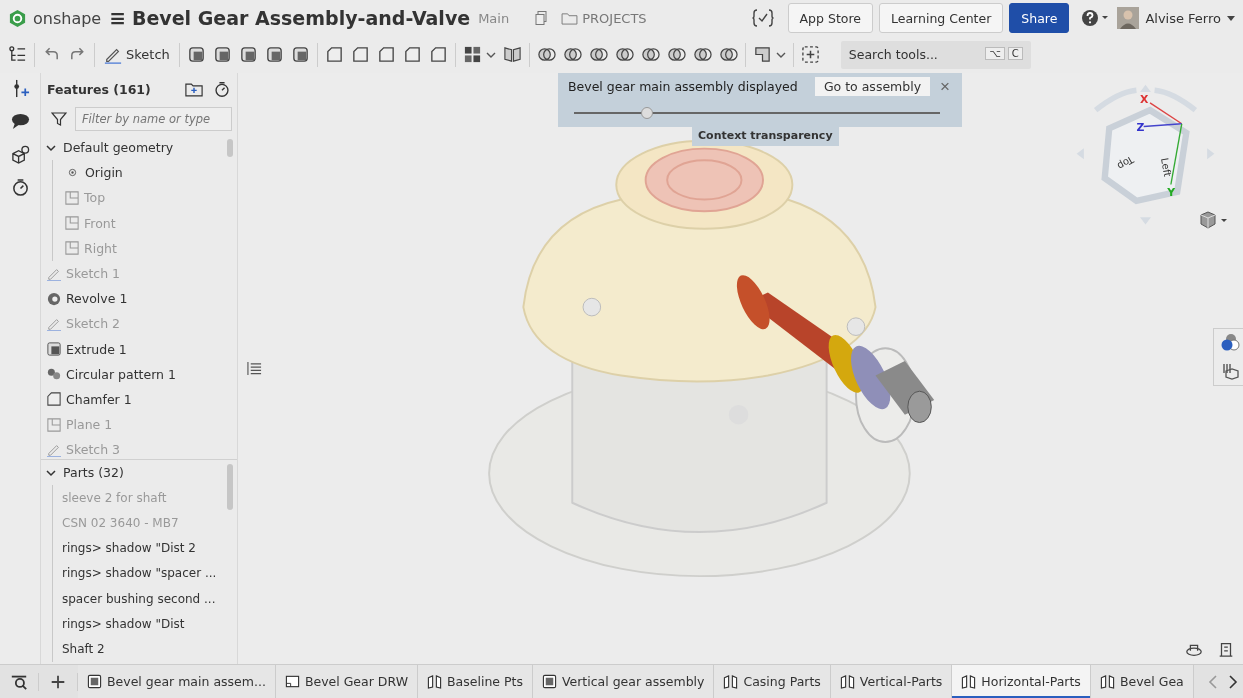 The width and height of the screenshot is (1243, 698). I want to click on hole-tool-icon, so click(438, 54).